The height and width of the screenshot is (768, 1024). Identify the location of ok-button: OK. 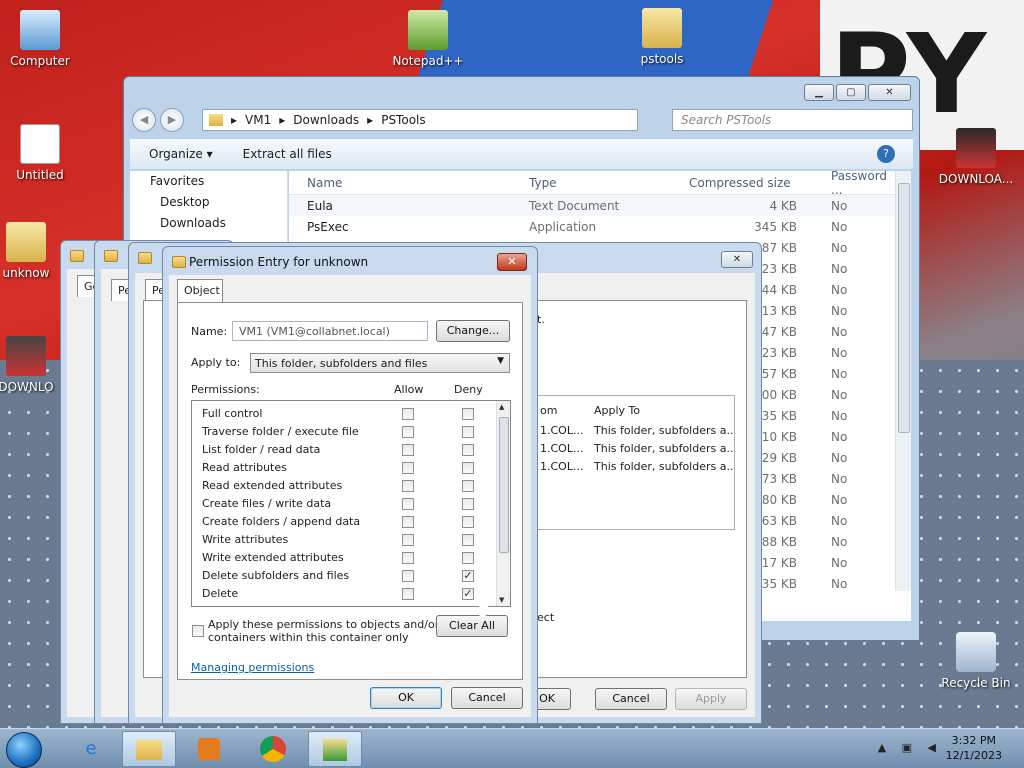
(406, 698).